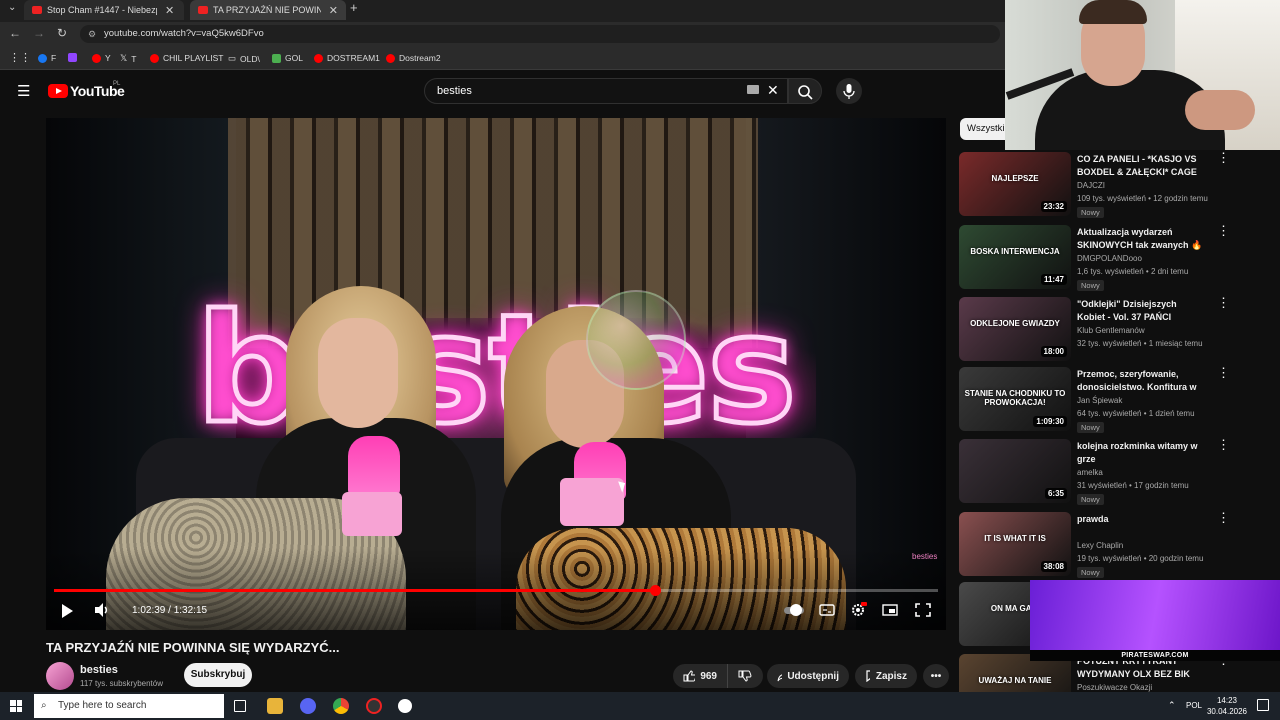  What do you see at coordinates (287, 58) in the screenshot?
I see `bookmark-item: GOL` at bounding box center [287, 58].